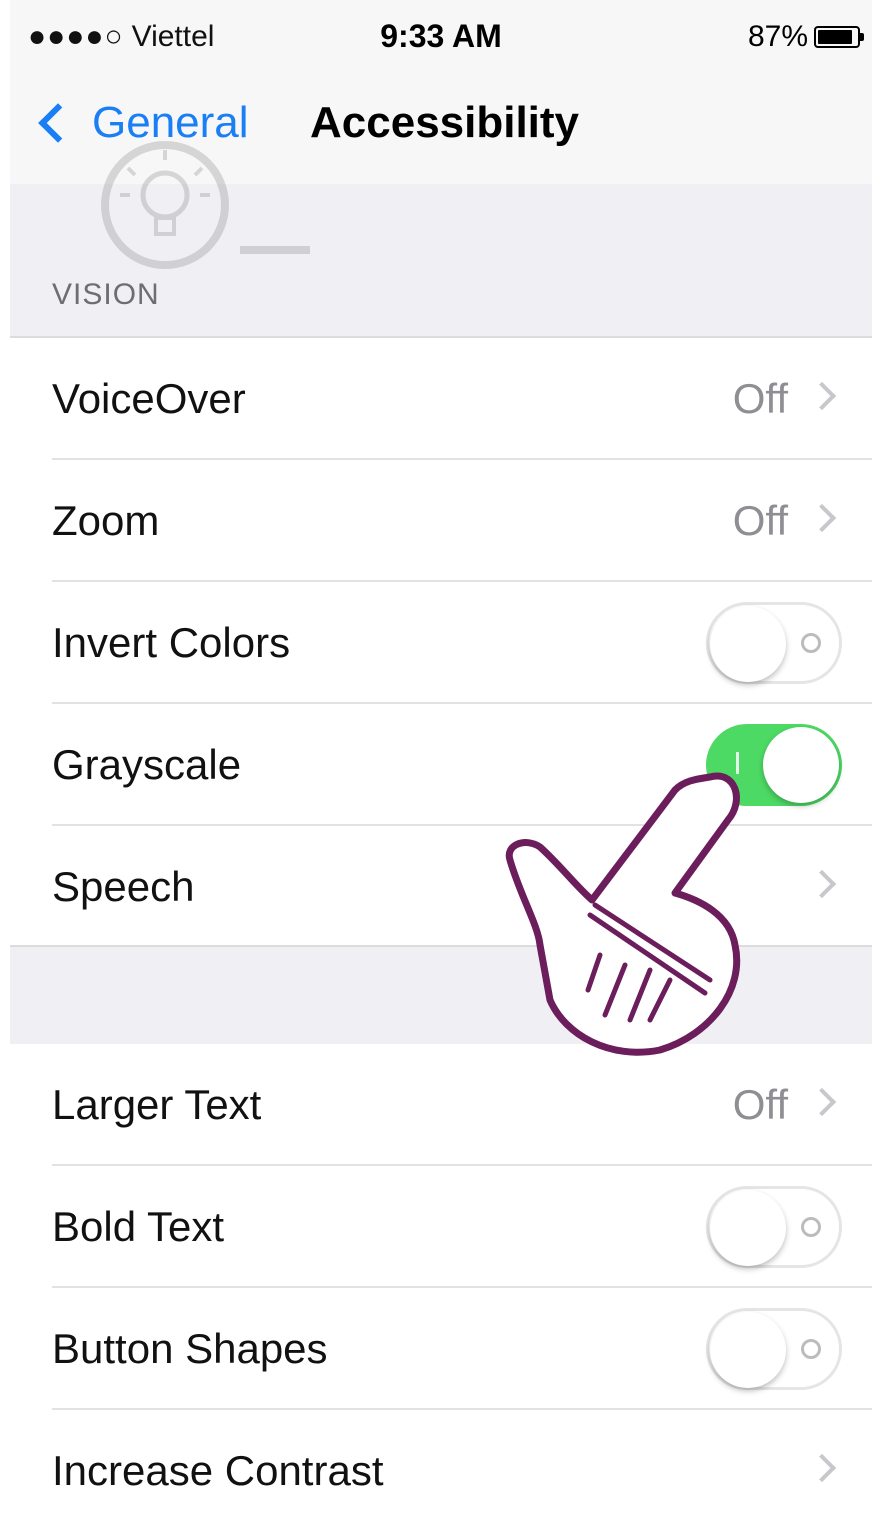  What do you see at coordinates (170, 122) in the screenshot?
I see `back-button-label: General` at bounding box center [170, 122].